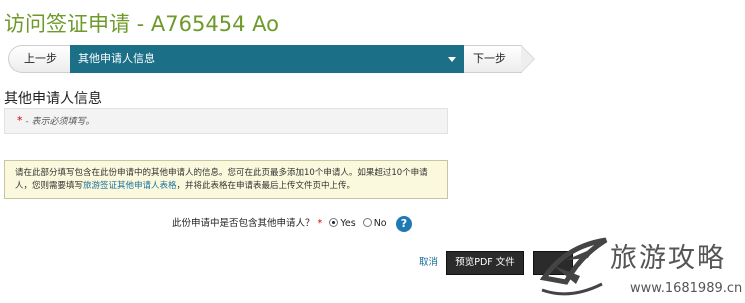 This screenshot has width=745, height=303. Describe the element at coordinates (116, 58) in the screenshot. I see `section-select-value: 其他申请人信息` at that location.